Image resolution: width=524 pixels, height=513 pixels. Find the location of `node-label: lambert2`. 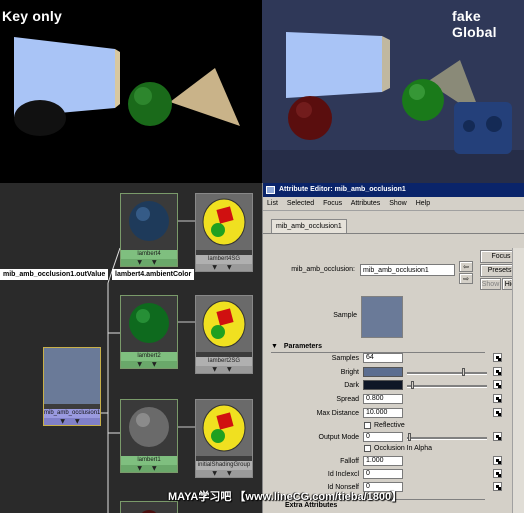

node-label: lambert2 is located at coordinates (149, 356).